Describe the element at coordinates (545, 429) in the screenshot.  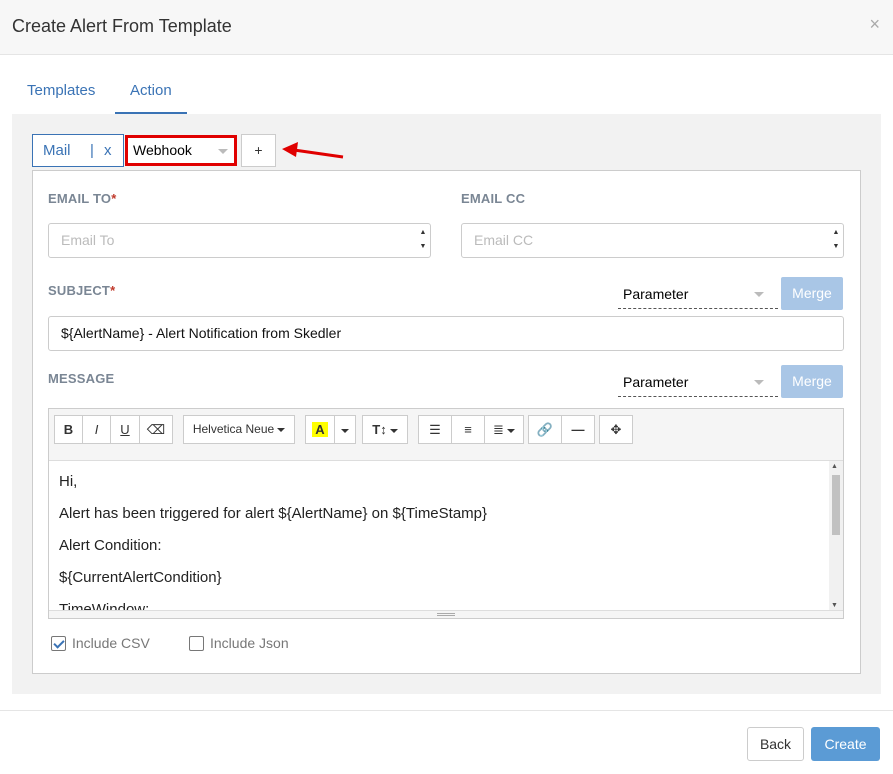
I see `link-icon: 🔗` at that location.